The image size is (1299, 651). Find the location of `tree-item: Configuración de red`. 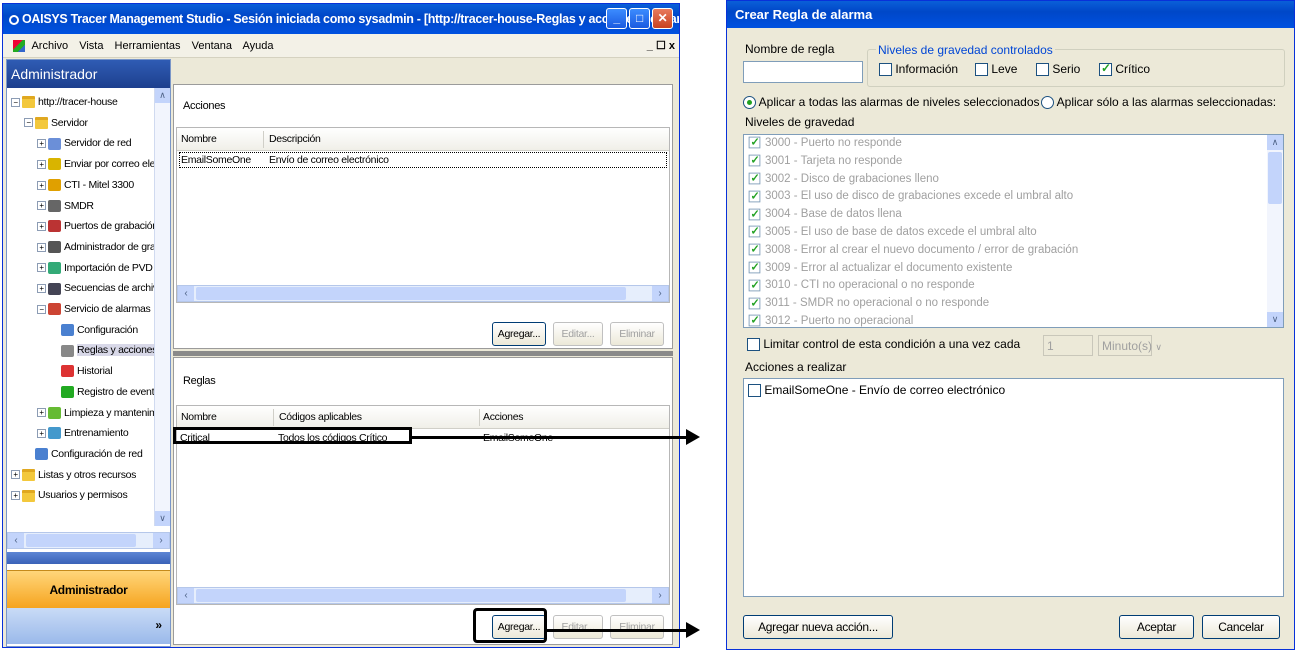

tree-item: Configuración de red is located at coordinates (83, 454).